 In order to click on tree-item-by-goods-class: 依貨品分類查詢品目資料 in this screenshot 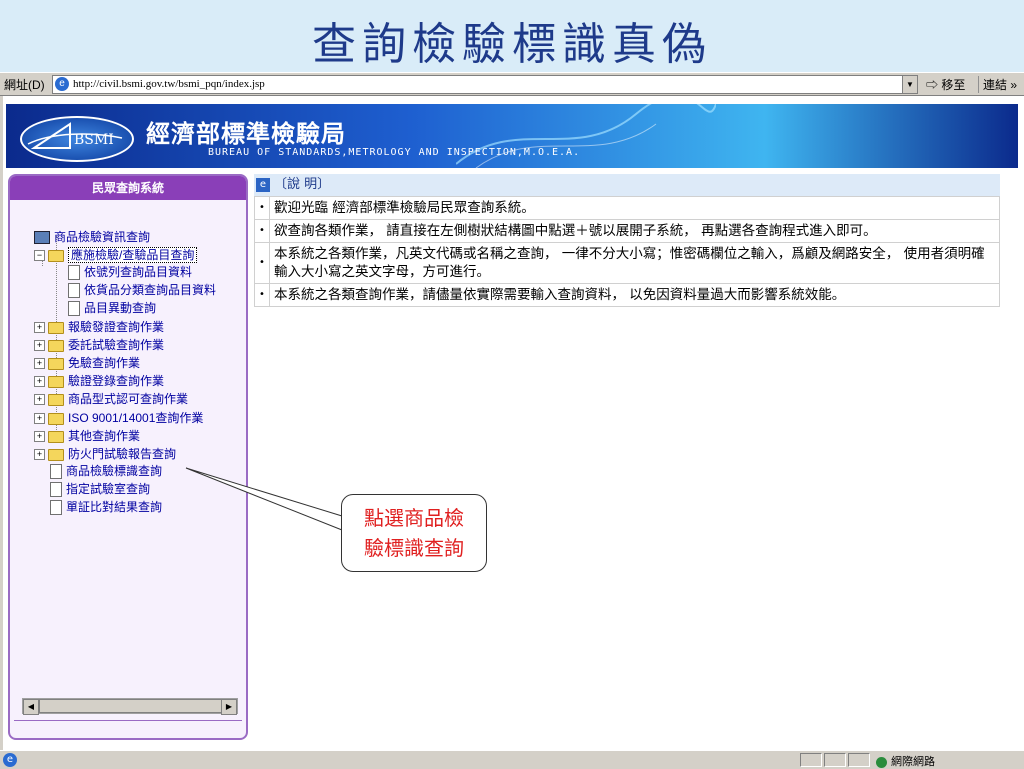, I will do `click(142, 290)`.